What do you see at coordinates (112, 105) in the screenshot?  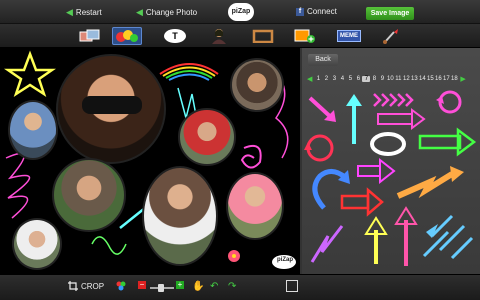 I see `sunglasses` at bounding box center [112, 105].